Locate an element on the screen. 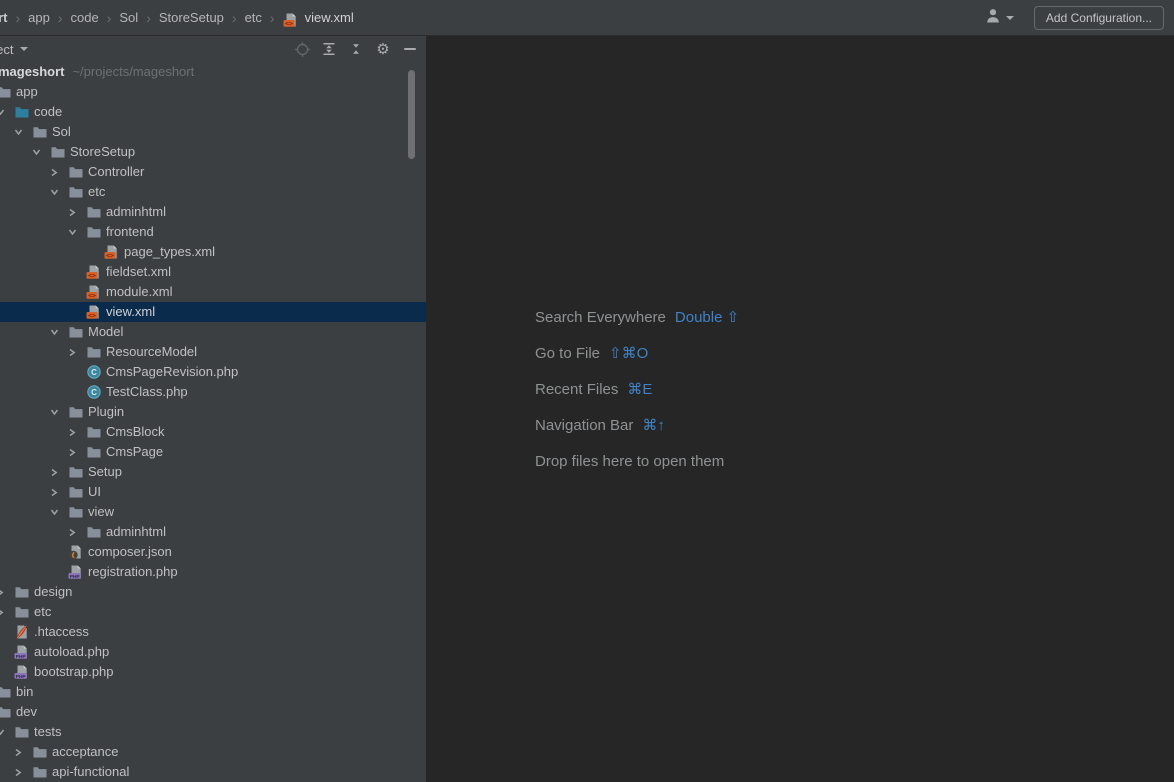 Image resolution: width=1174 pixels, height=782 pixels. tree-item-composer-json: composer.json is located at coordinates (213, 552).